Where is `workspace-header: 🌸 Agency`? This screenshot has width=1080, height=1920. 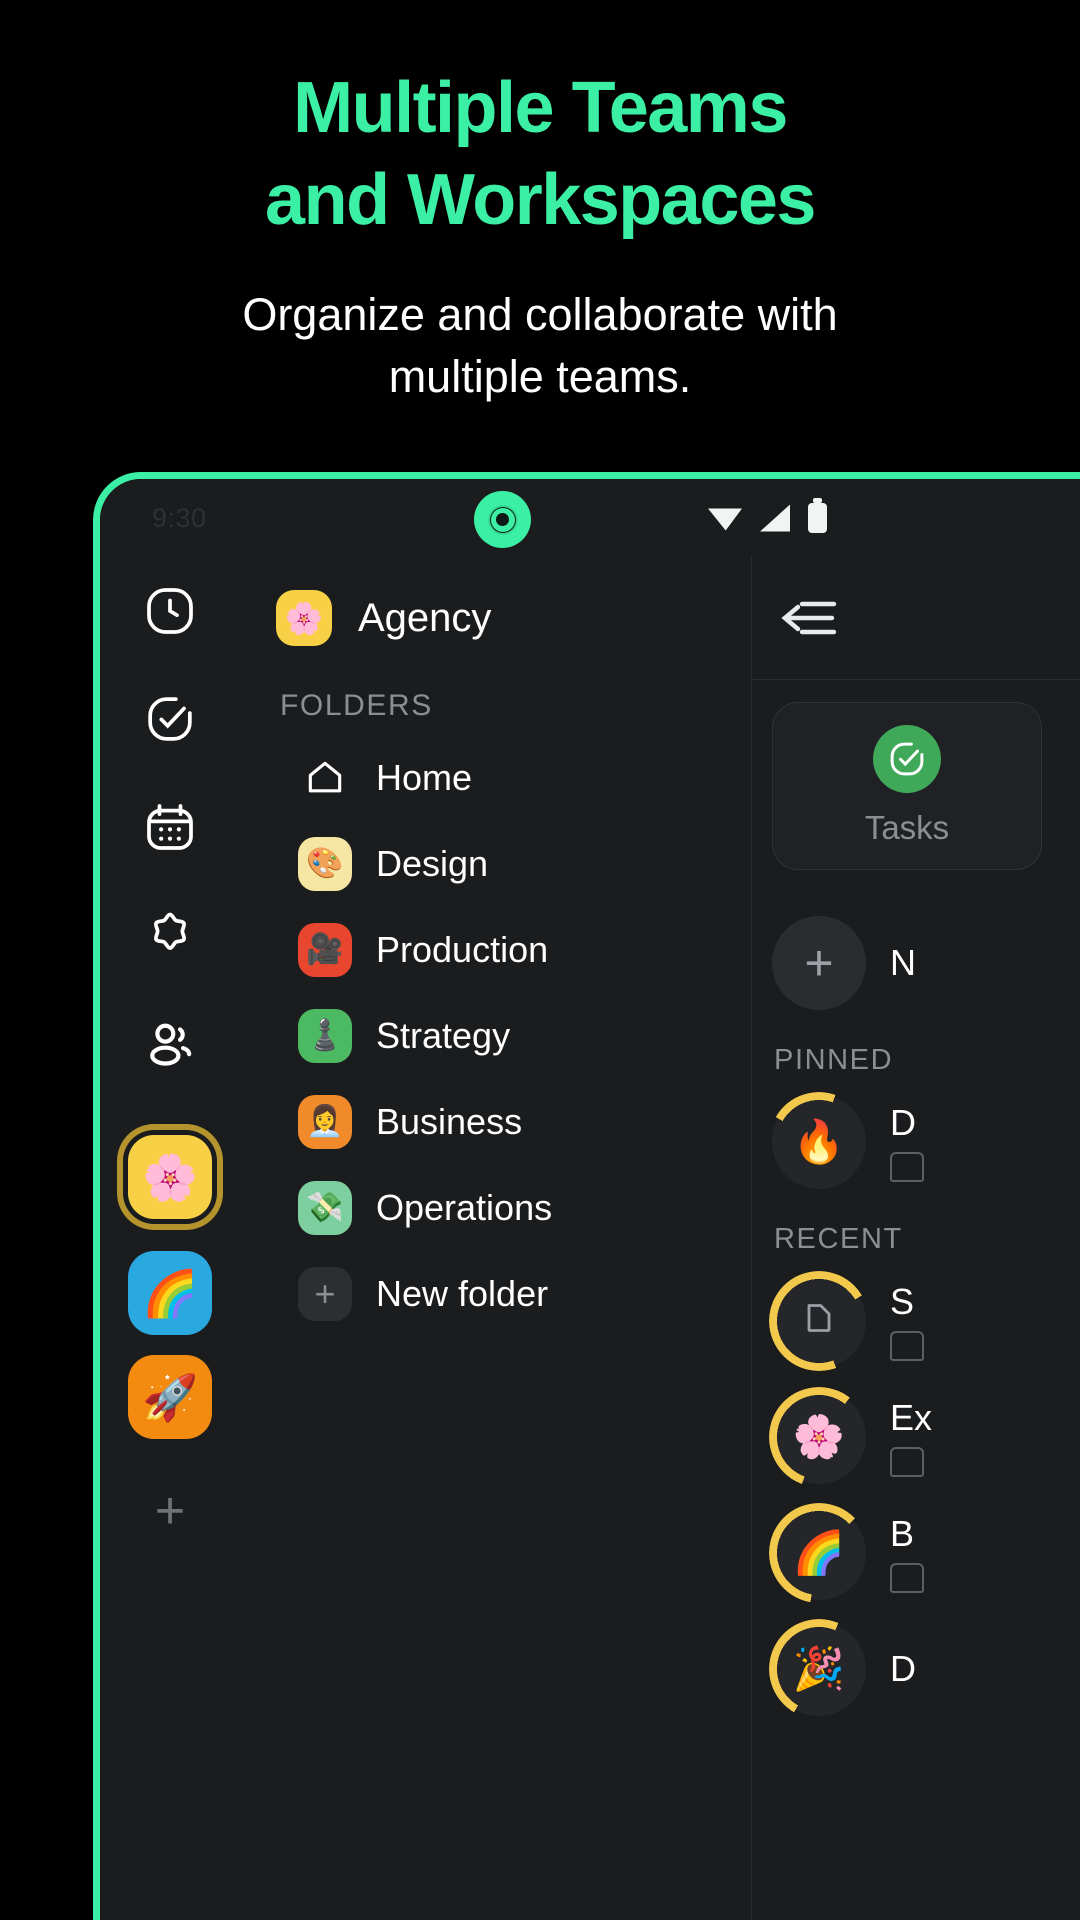 workspace-header: 🌸 Agency is located at coordinates (513, 618).